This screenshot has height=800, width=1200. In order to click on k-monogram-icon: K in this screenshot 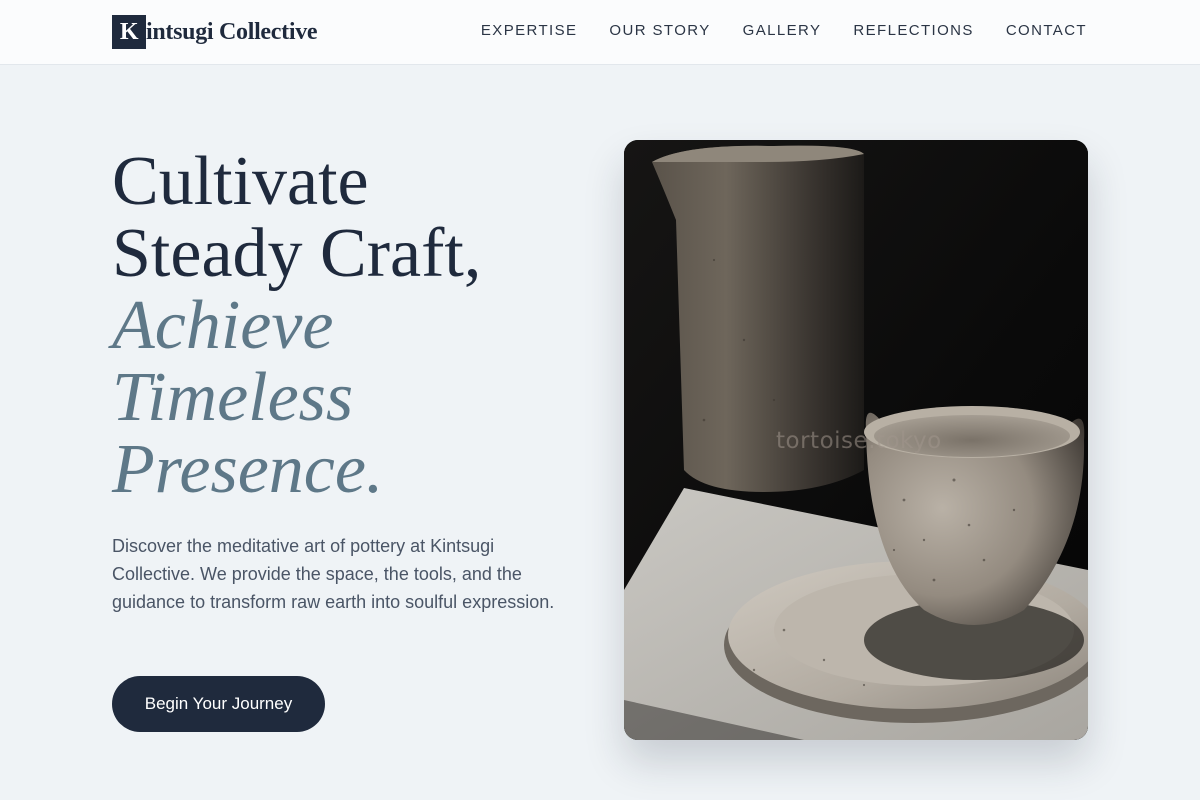, I will do `click(129, 32)`.